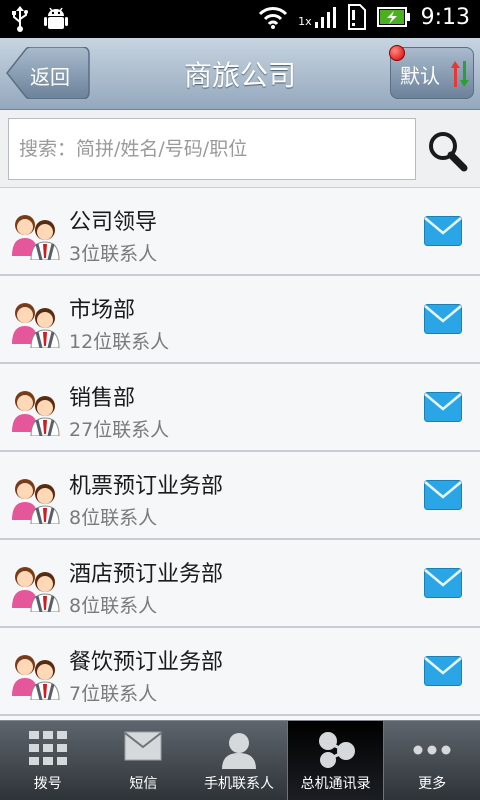  I want to click on department-name: 餐饮预订业务部, so click(146, 662).